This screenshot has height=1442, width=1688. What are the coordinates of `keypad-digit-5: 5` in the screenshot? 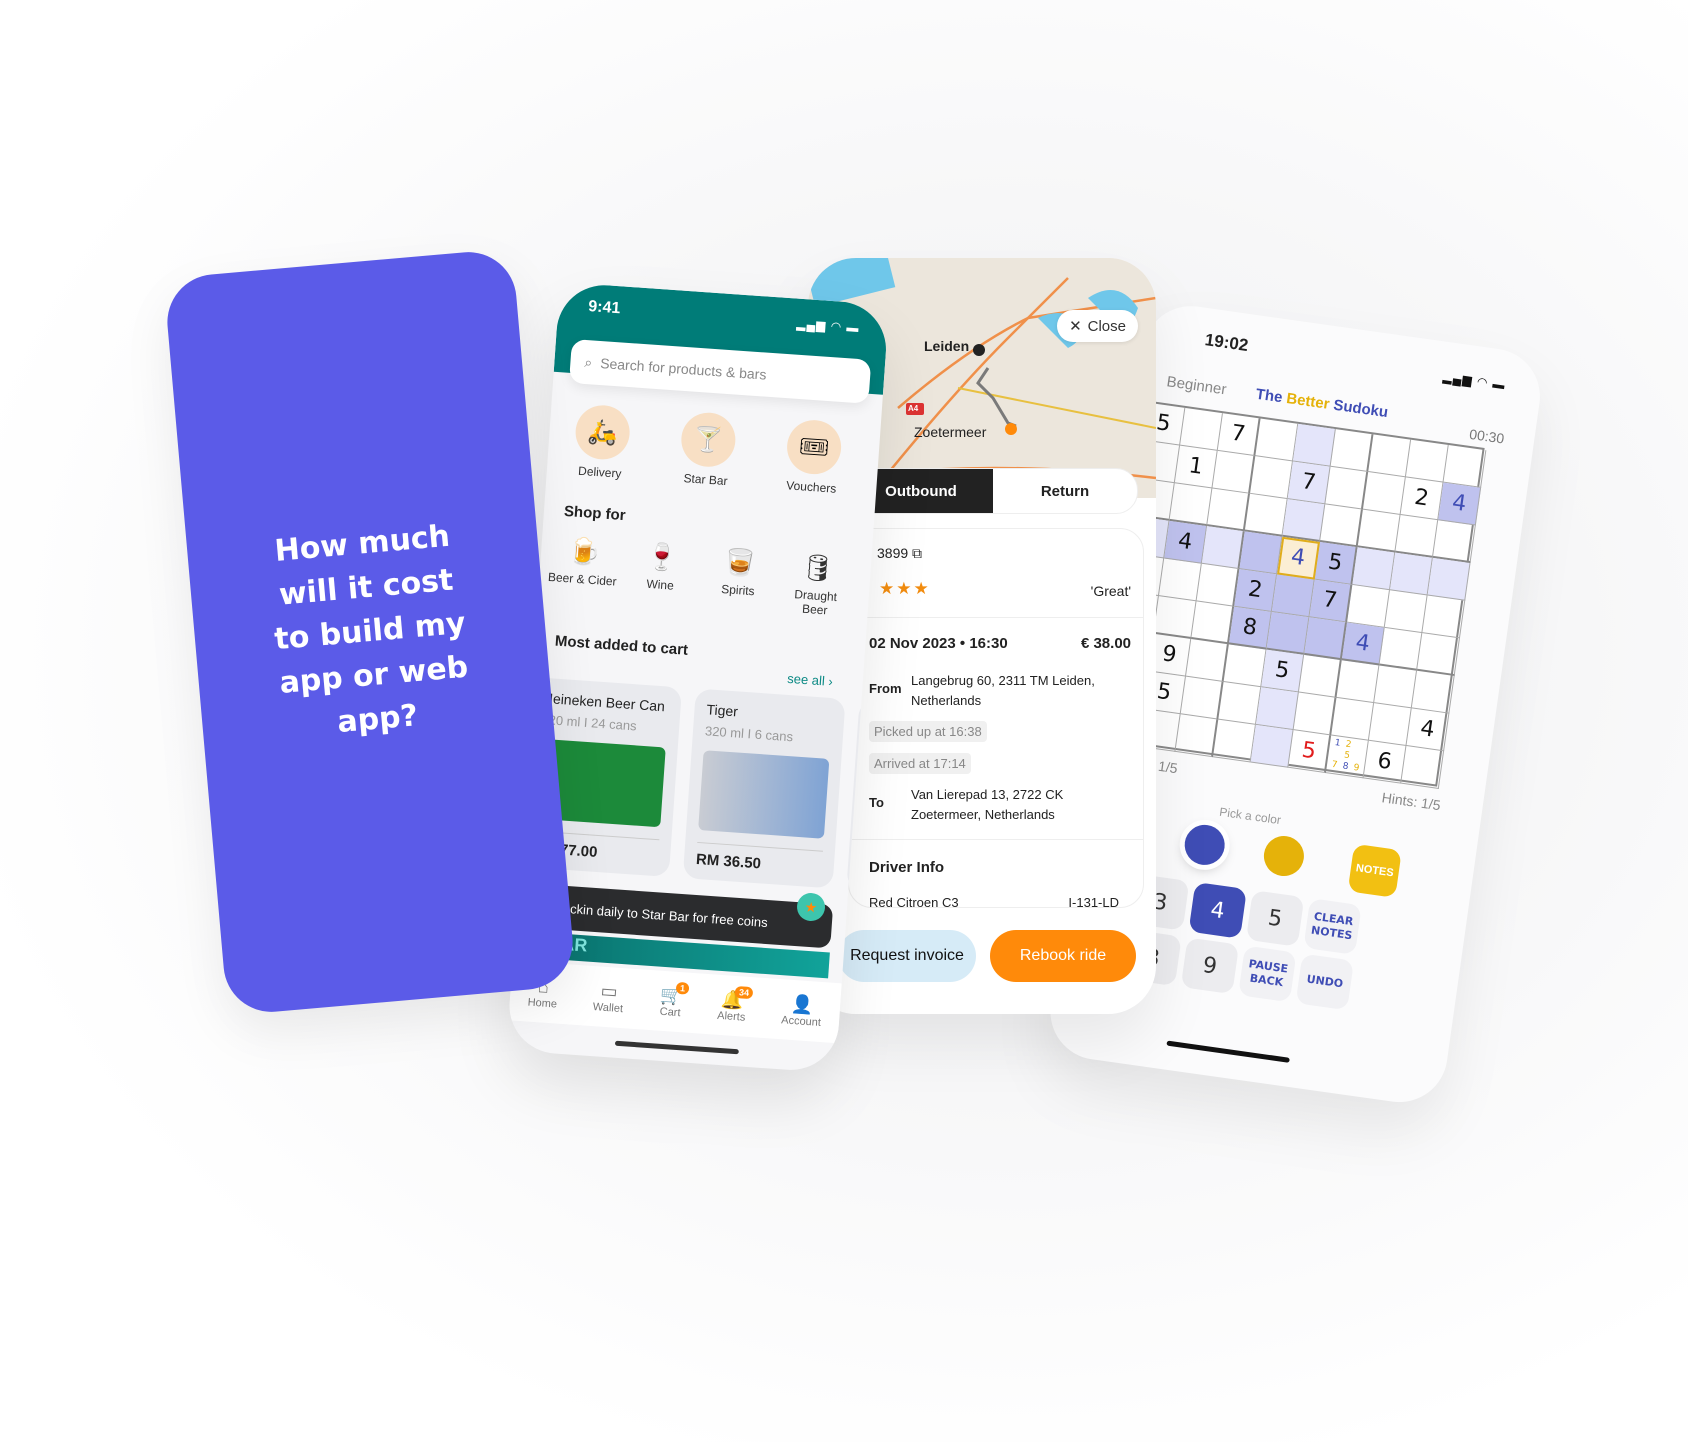 It's located at (1275, 918).